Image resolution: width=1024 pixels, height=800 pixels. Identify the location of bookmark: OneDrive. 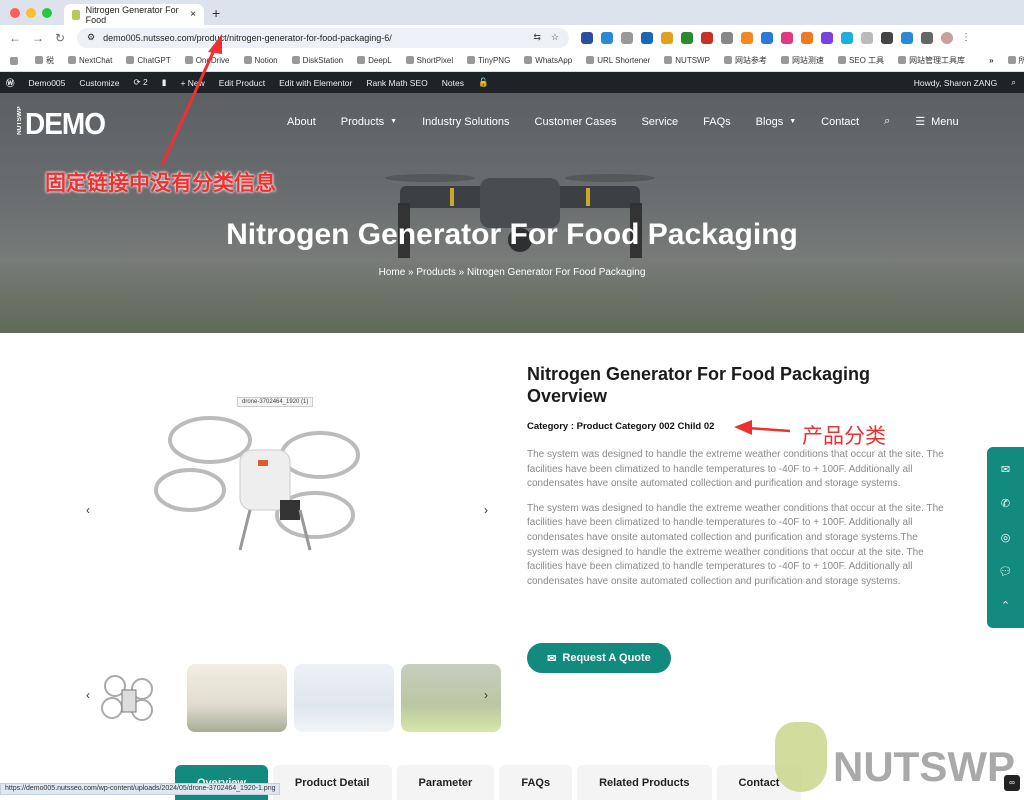
(207, 60).